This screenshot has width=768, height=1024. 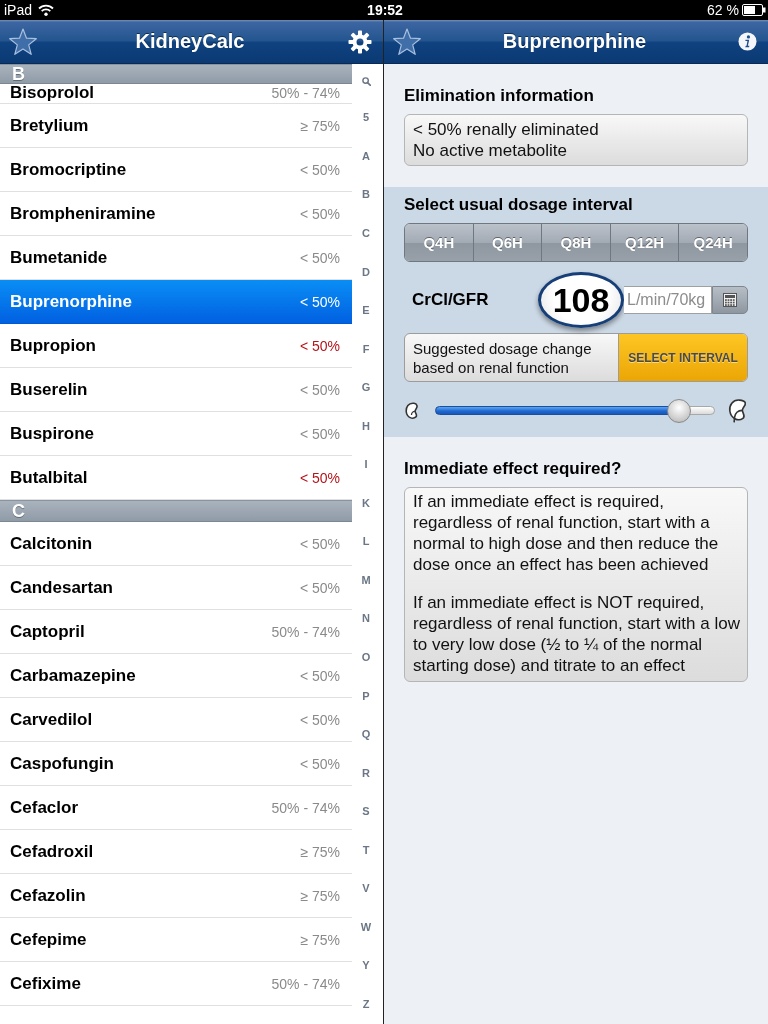 I want to click on index-letter: R, so click(x=366, y=773).